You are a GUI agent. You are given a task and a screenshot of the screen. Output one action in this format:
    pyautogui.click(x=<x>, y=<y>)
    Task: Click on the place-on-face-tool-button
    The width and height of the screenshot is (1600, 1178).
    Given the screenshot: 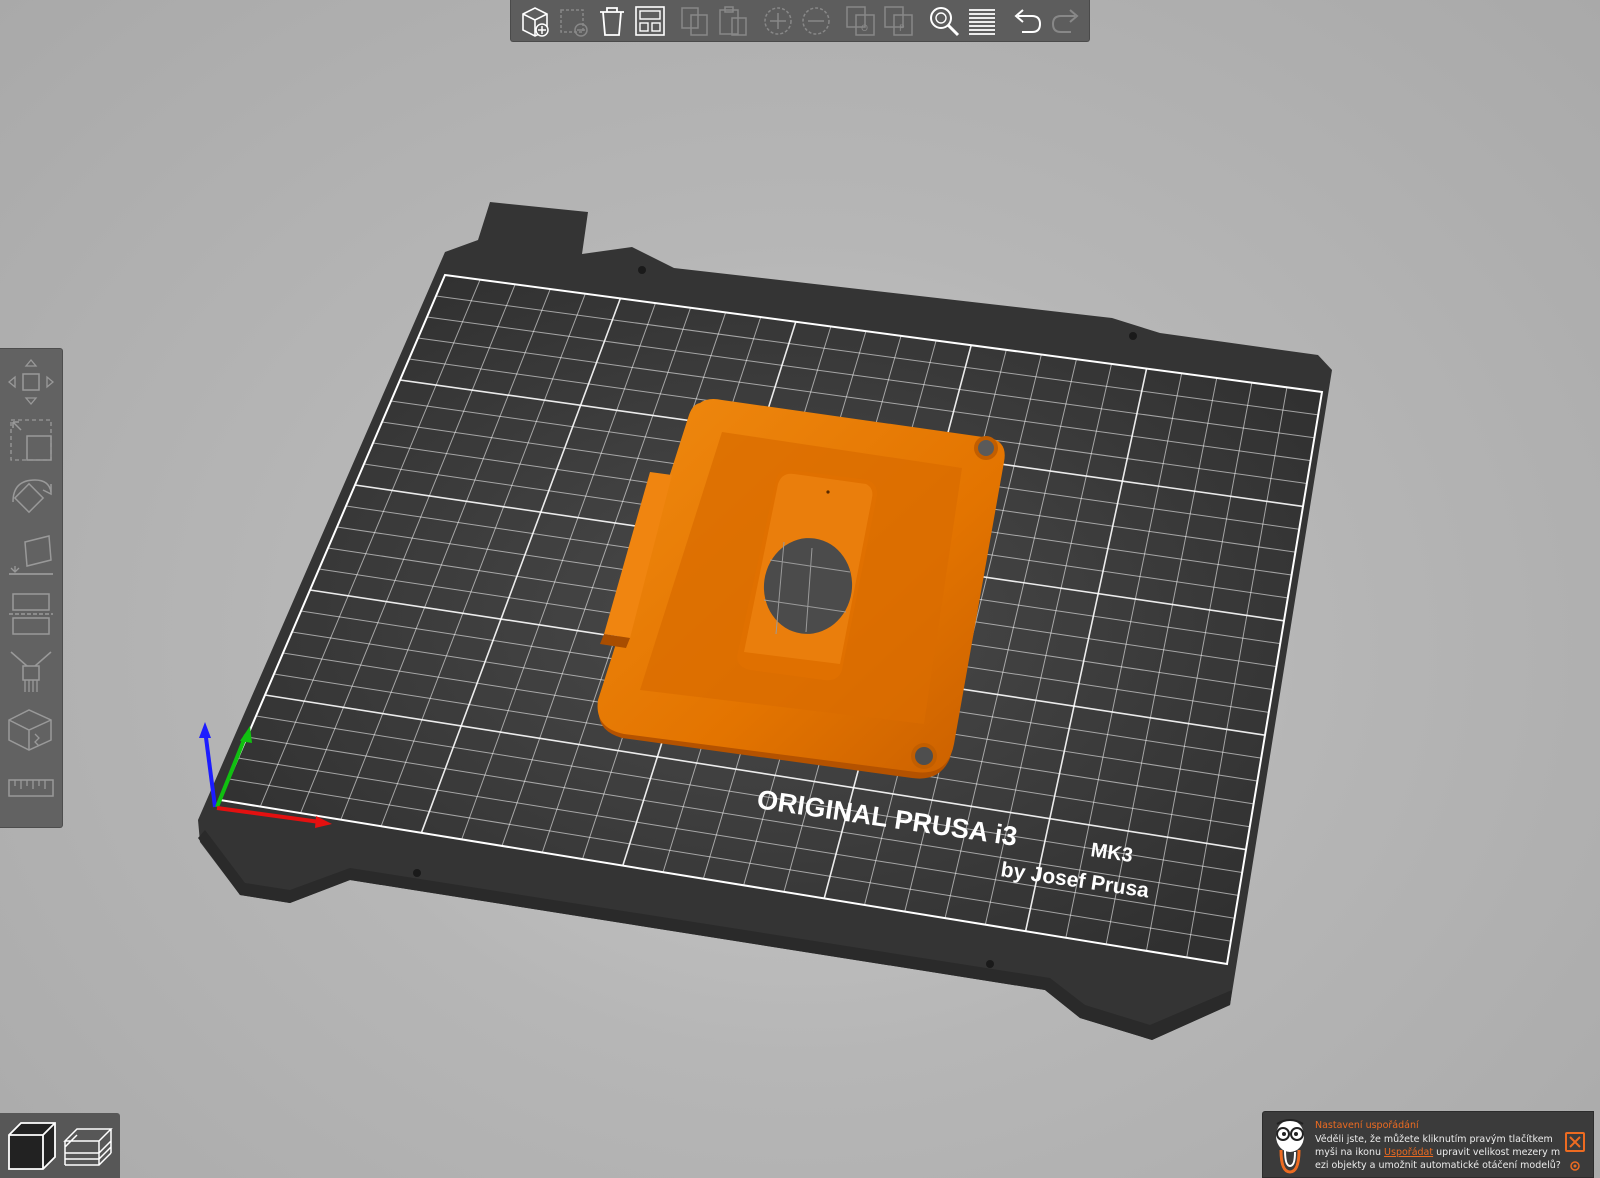 What is the action you would take?
    pyautogui.click(x=31, y=556)
    